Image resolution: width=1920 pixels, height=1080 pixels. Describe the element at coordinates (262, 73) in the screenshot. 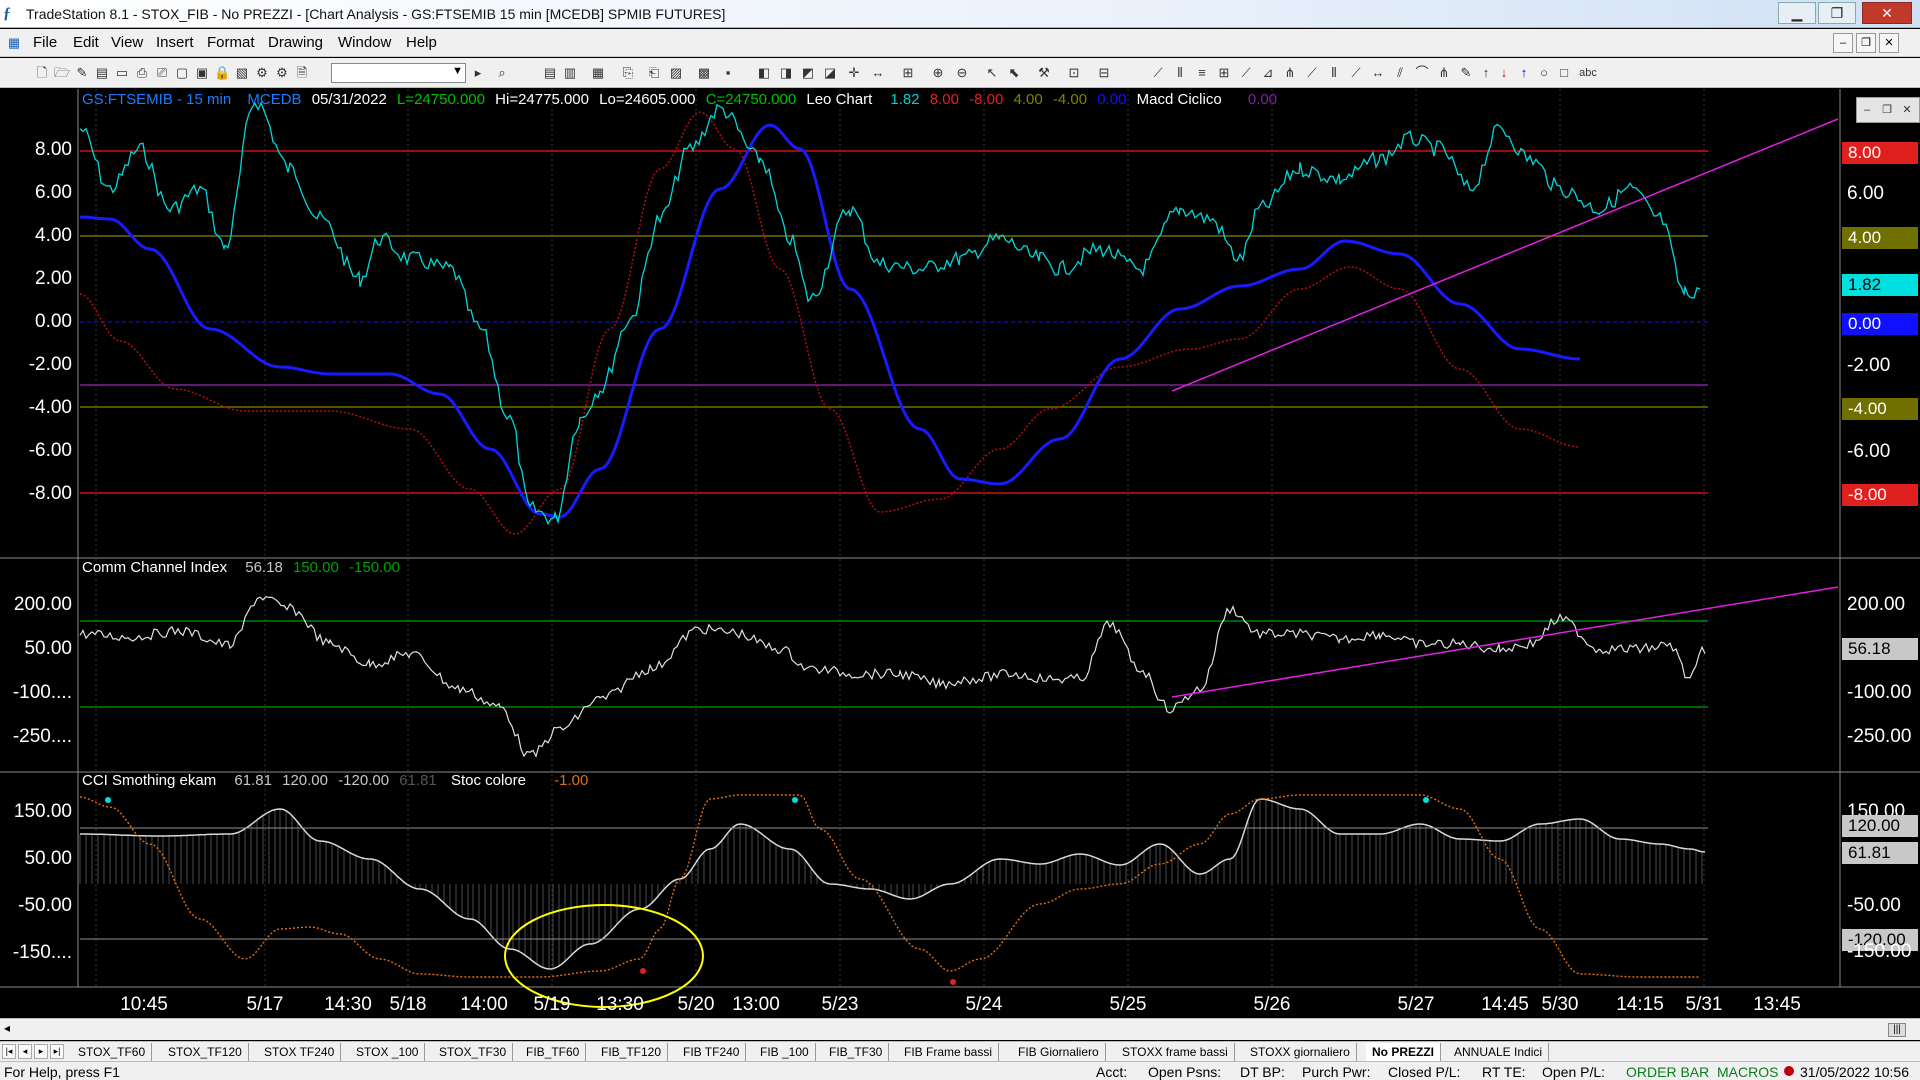

I see `settings-icon: ⚙` at that location.